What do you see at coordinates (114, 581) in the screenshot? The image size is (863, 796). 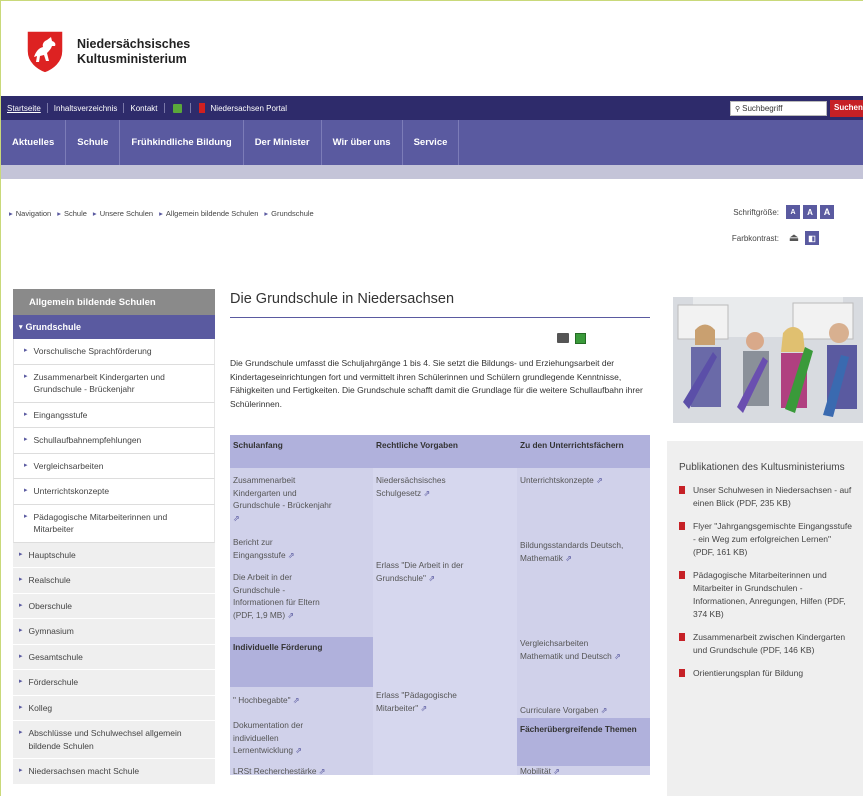 I see `leftnav-item: ▸ Realschule` at bounding box center [114, 581].